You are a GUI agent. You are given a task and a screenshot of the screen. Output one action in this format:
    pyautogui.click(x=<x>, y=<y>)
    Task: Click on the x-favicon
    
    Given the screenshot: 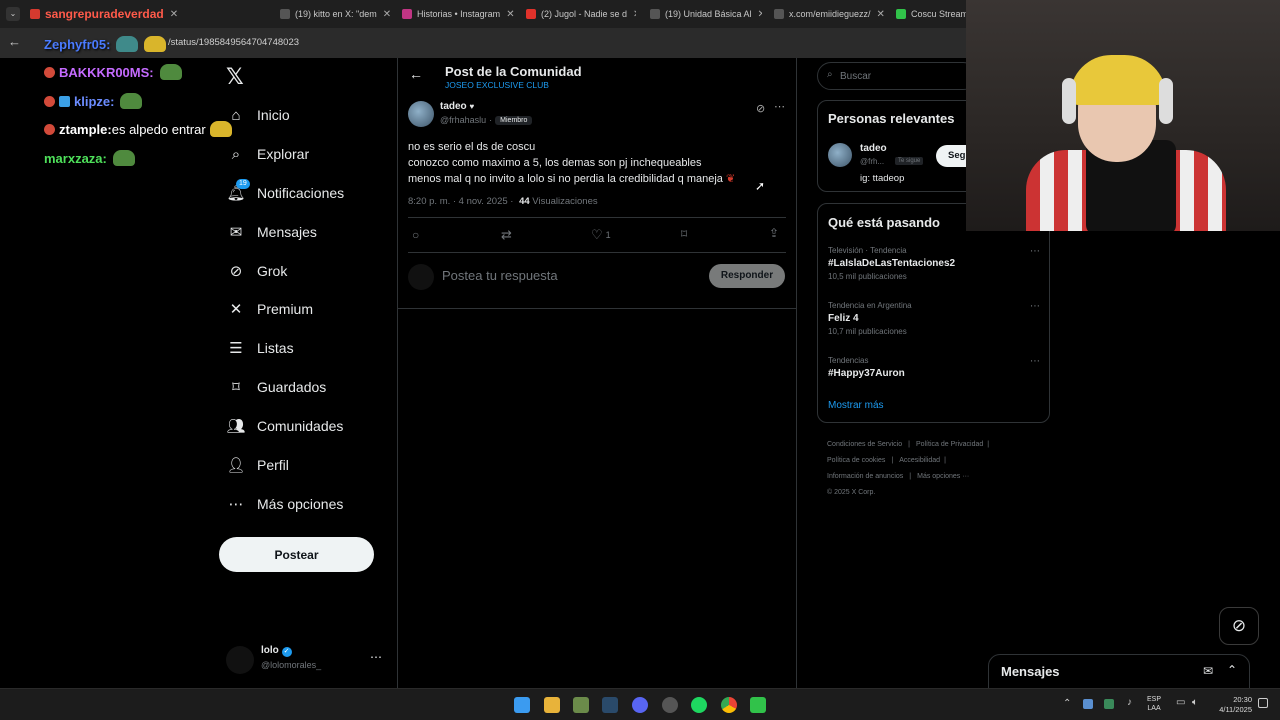 What is the action you would take?
    pyautogui.click(x=655, y=14)
    